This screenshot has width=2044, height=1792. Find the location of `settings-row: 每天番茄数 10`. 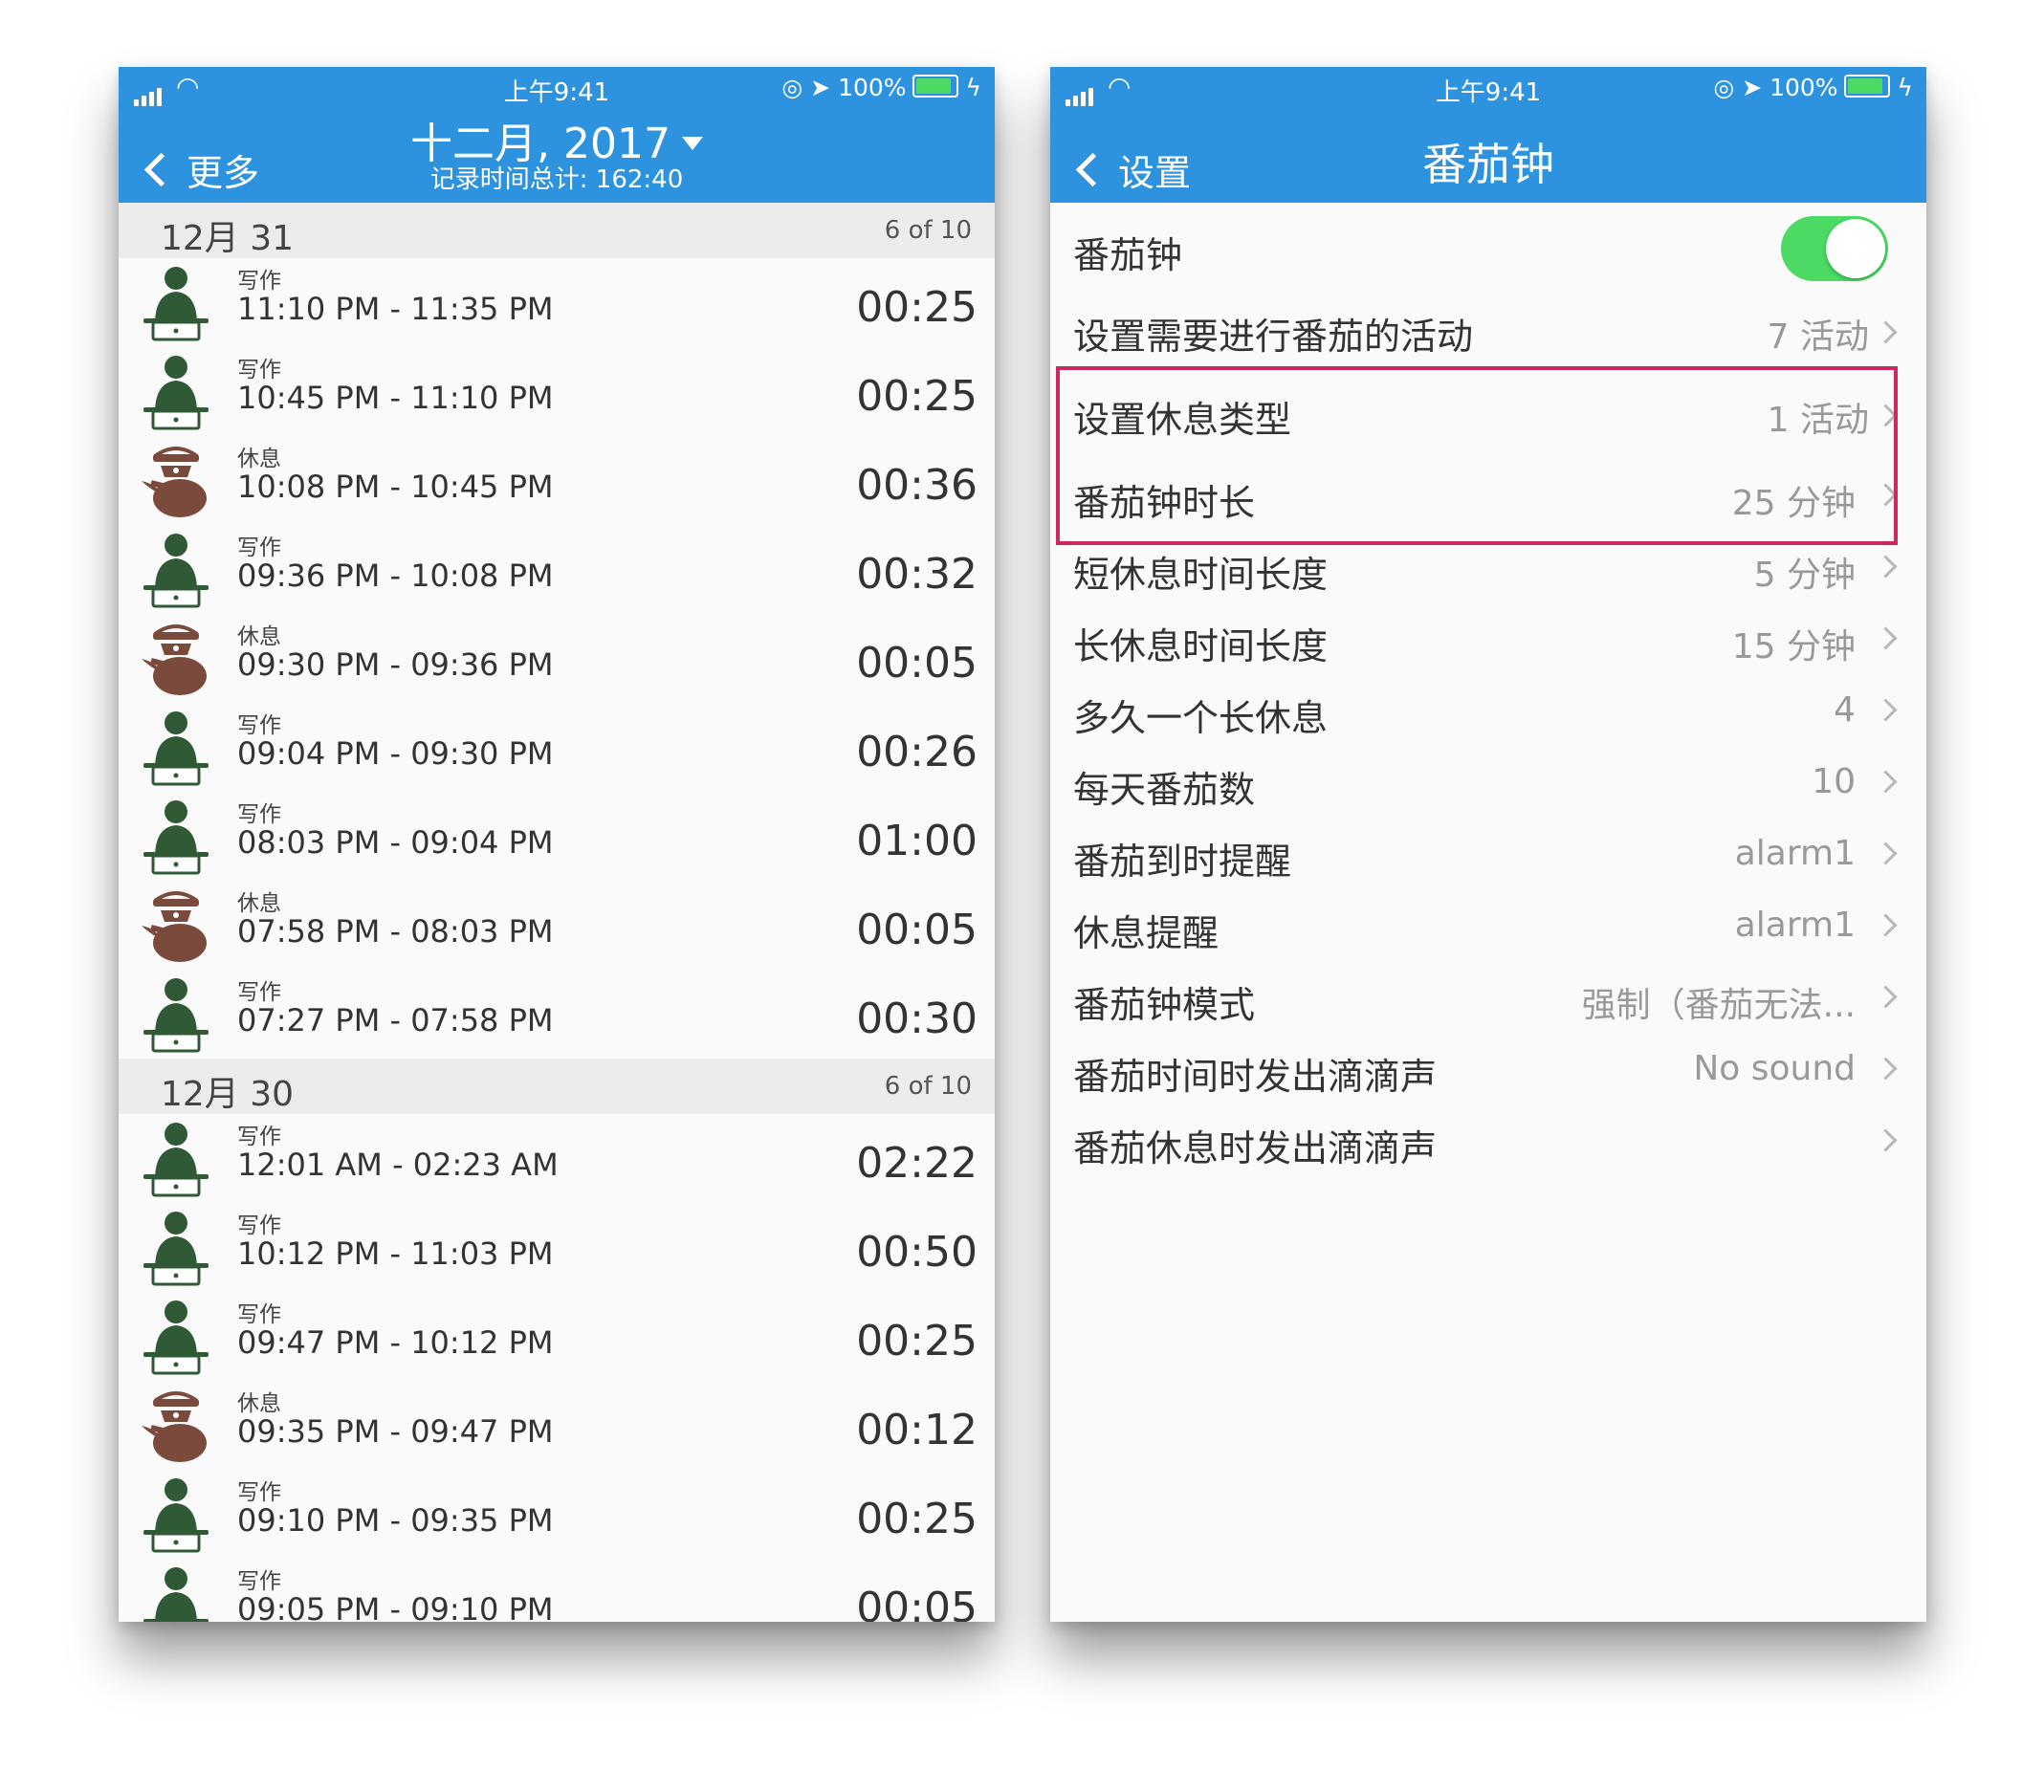

settings-row: 每天番茄数 10 is located at coordinates (1488, 781).